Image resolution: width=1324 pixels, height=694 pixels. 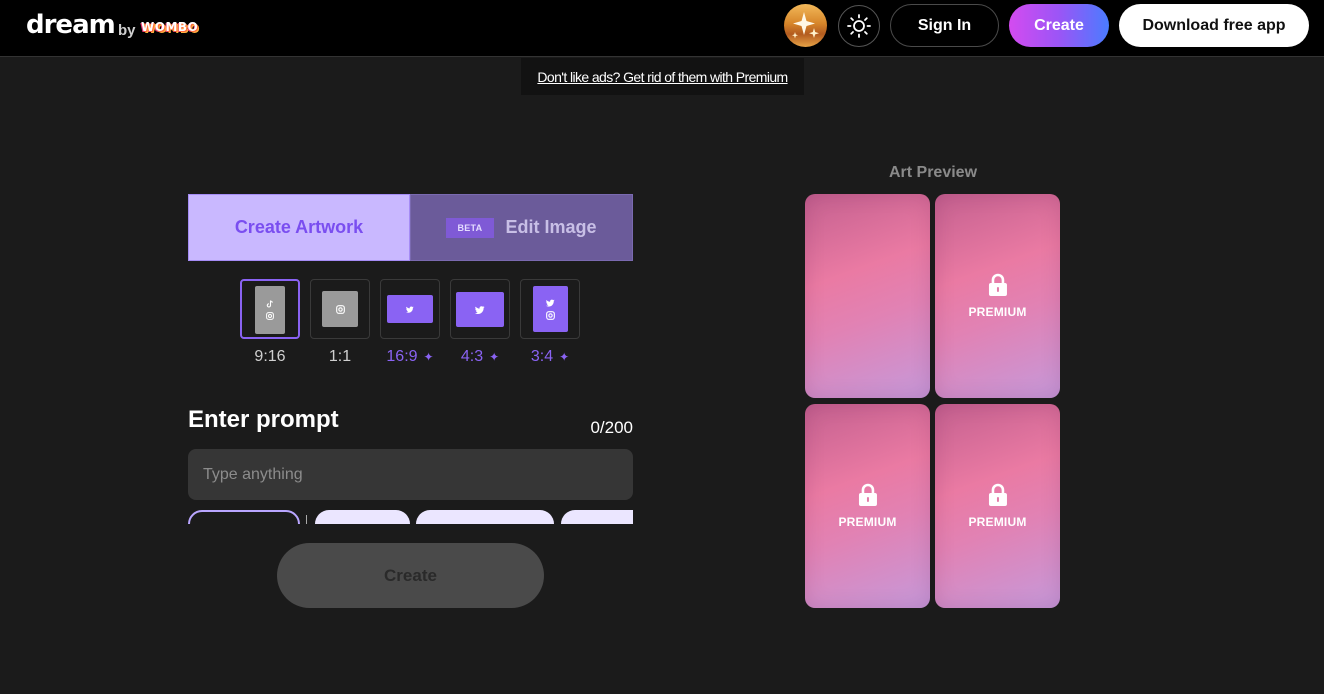 I want to click on style-chips-row, so click(x=410, y=517).